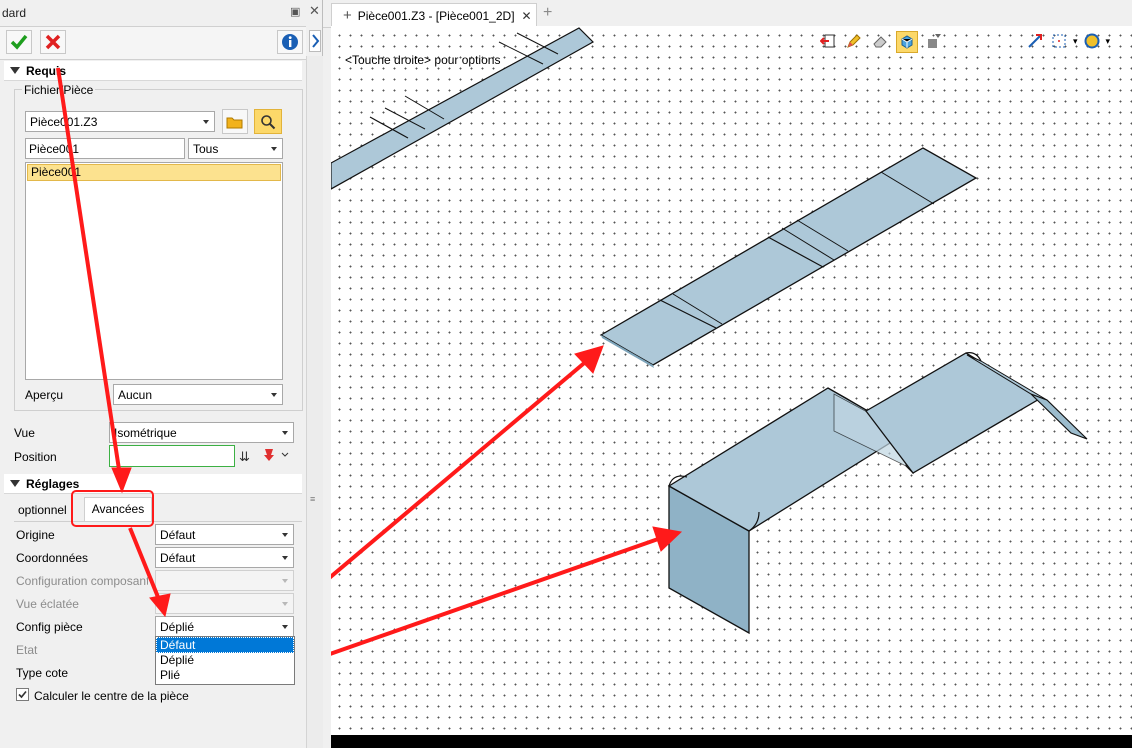 The width and height of the screenshot is (1132, 748). What do you see at coordinates (111, 696) in the screenshot?
I see `centre-checkbox-label: Calculer le centre de la pièce` at bounding box center [111, 696].